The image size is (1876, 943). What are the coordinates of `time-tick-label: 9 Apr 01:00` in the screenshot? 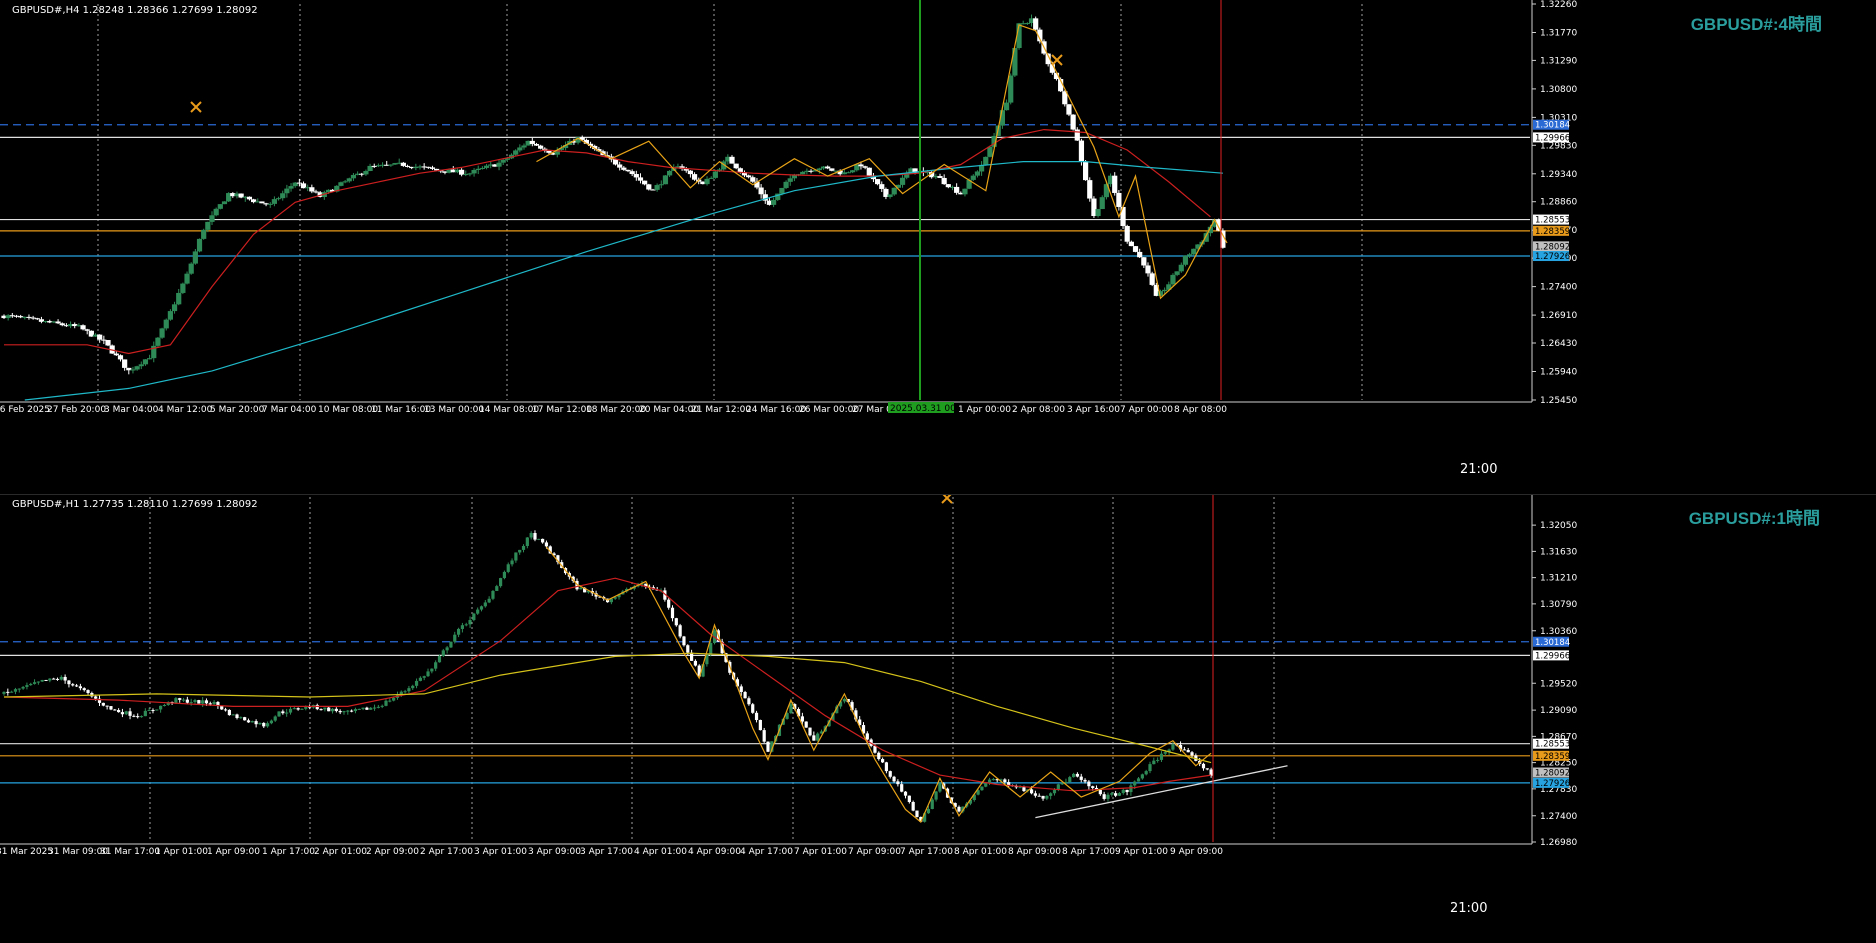 It's located at (1141, 852).